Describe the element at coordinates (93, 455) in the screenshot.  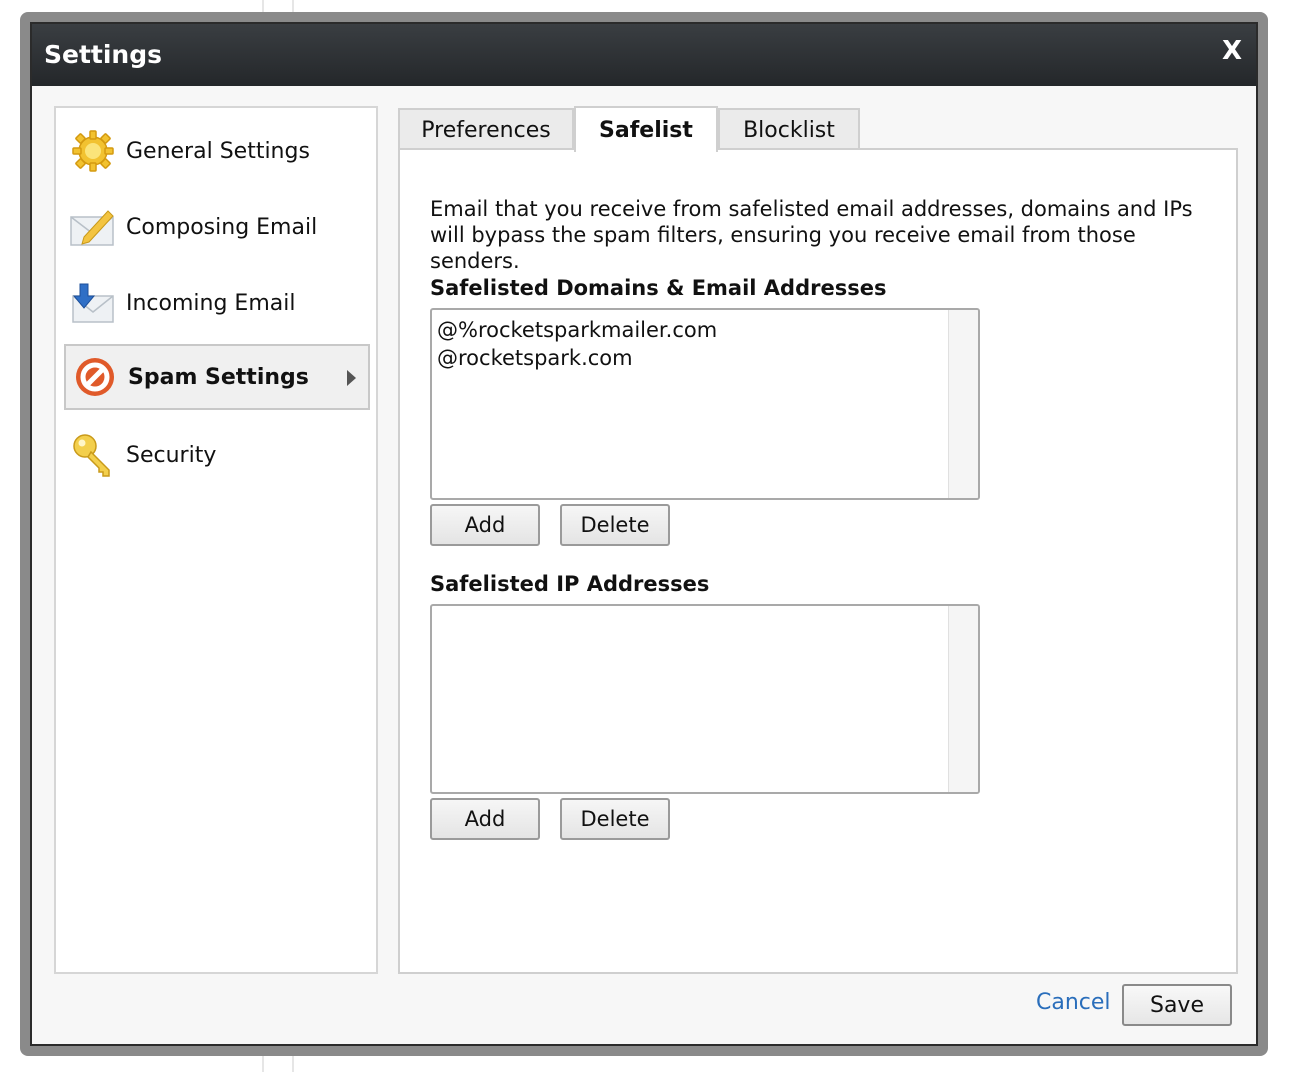
I see `key-icon` at that location.